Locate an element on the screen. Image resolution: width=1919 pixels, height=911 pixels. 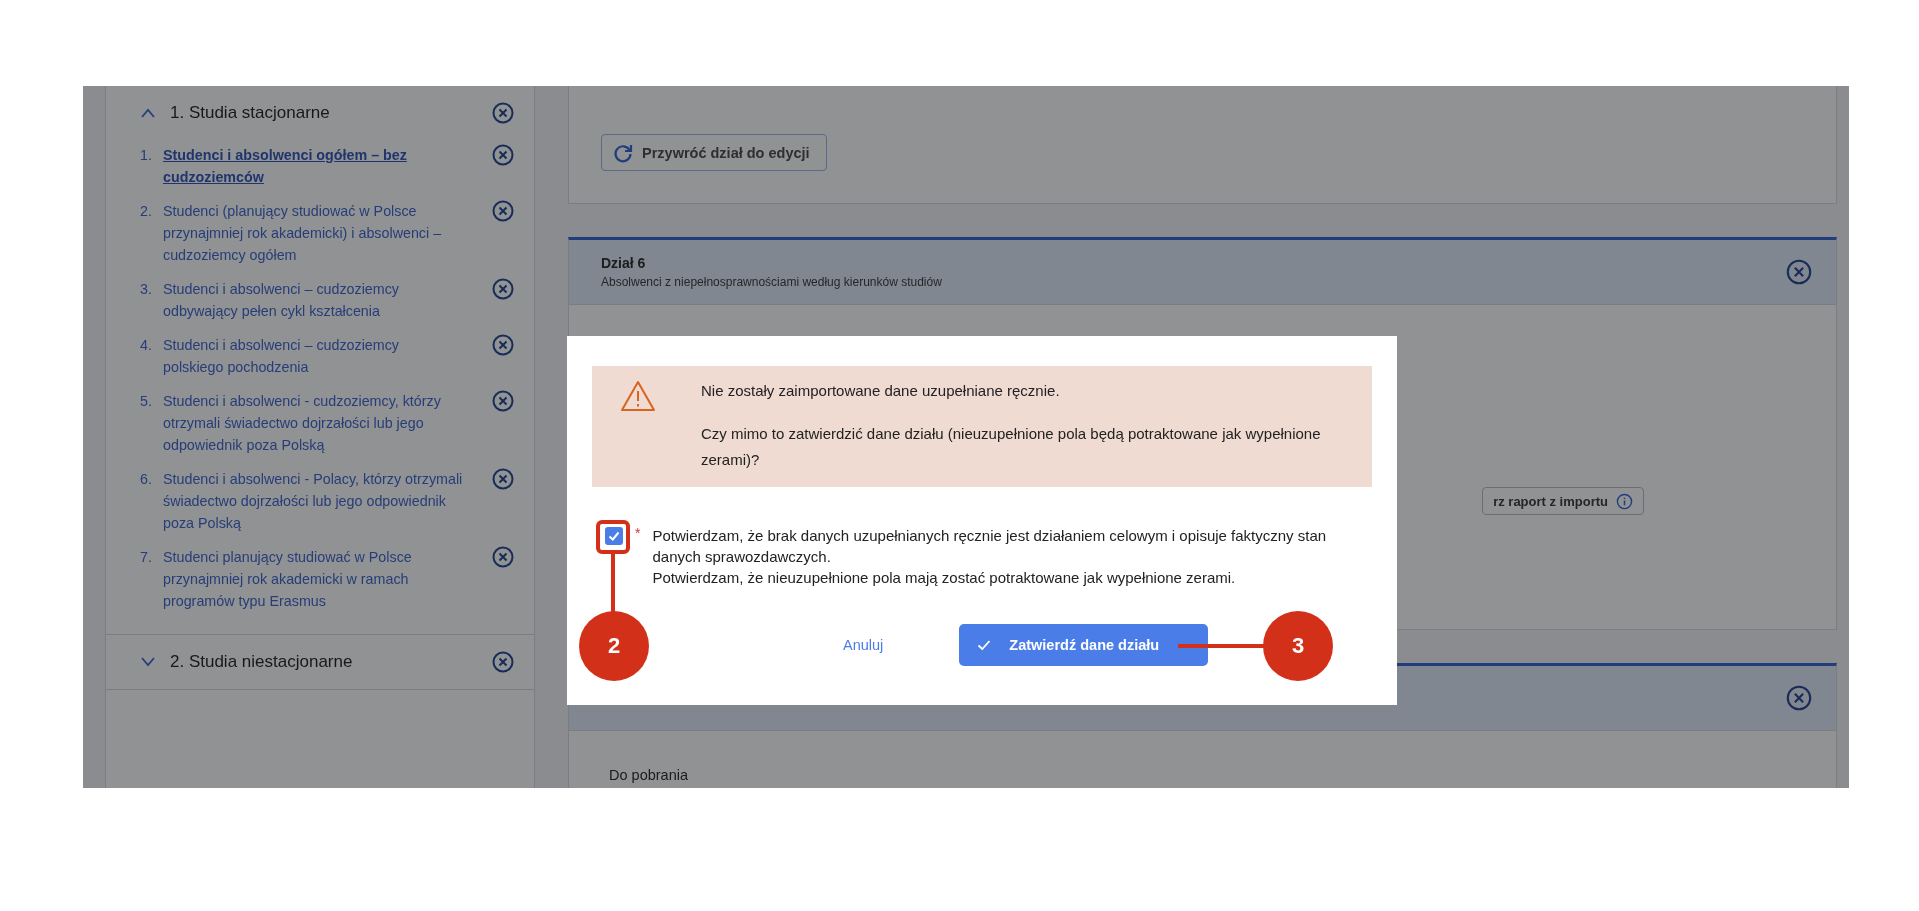
warning-icon is located at coordinates (638, 396).